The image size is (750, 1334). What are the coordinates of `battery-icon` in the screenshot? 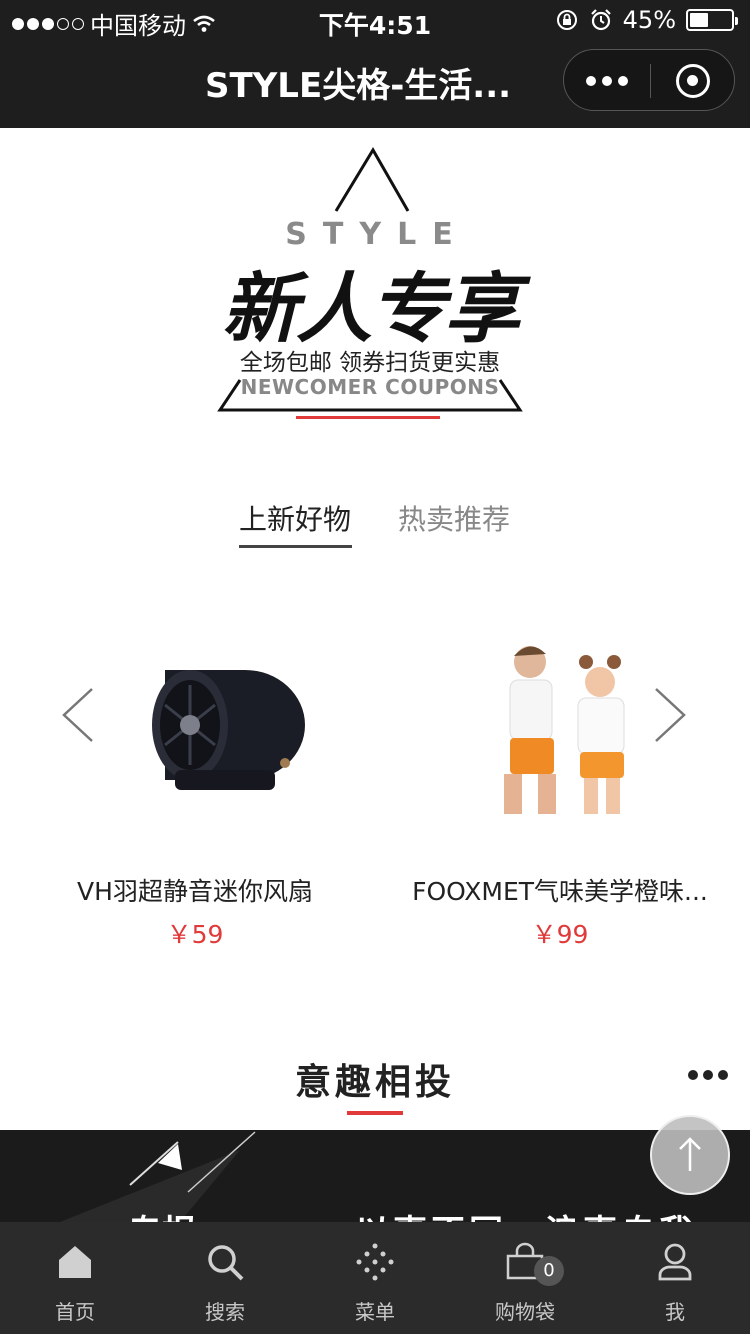 It's located at (712, 20).